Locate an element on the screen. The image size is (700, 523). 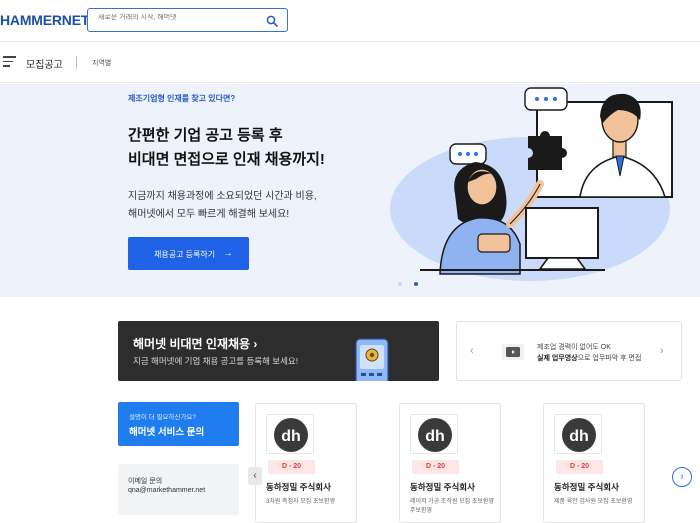
job-card: dh D - 20 동하정밀 주식회사 3차원 측정자 모집 초보환영 is located at coordinates (306, 463).